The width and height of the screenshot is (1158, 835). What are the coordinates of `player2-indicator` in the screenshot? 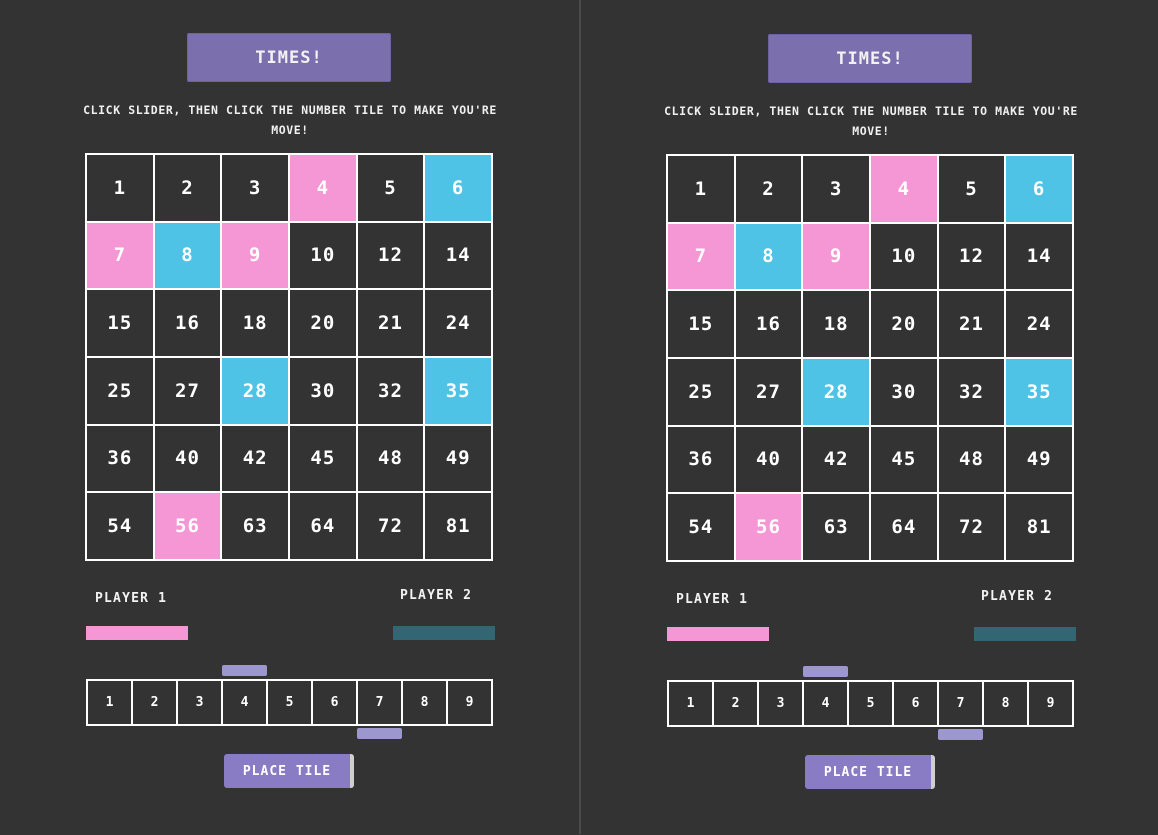 It's located at (1025, 634).